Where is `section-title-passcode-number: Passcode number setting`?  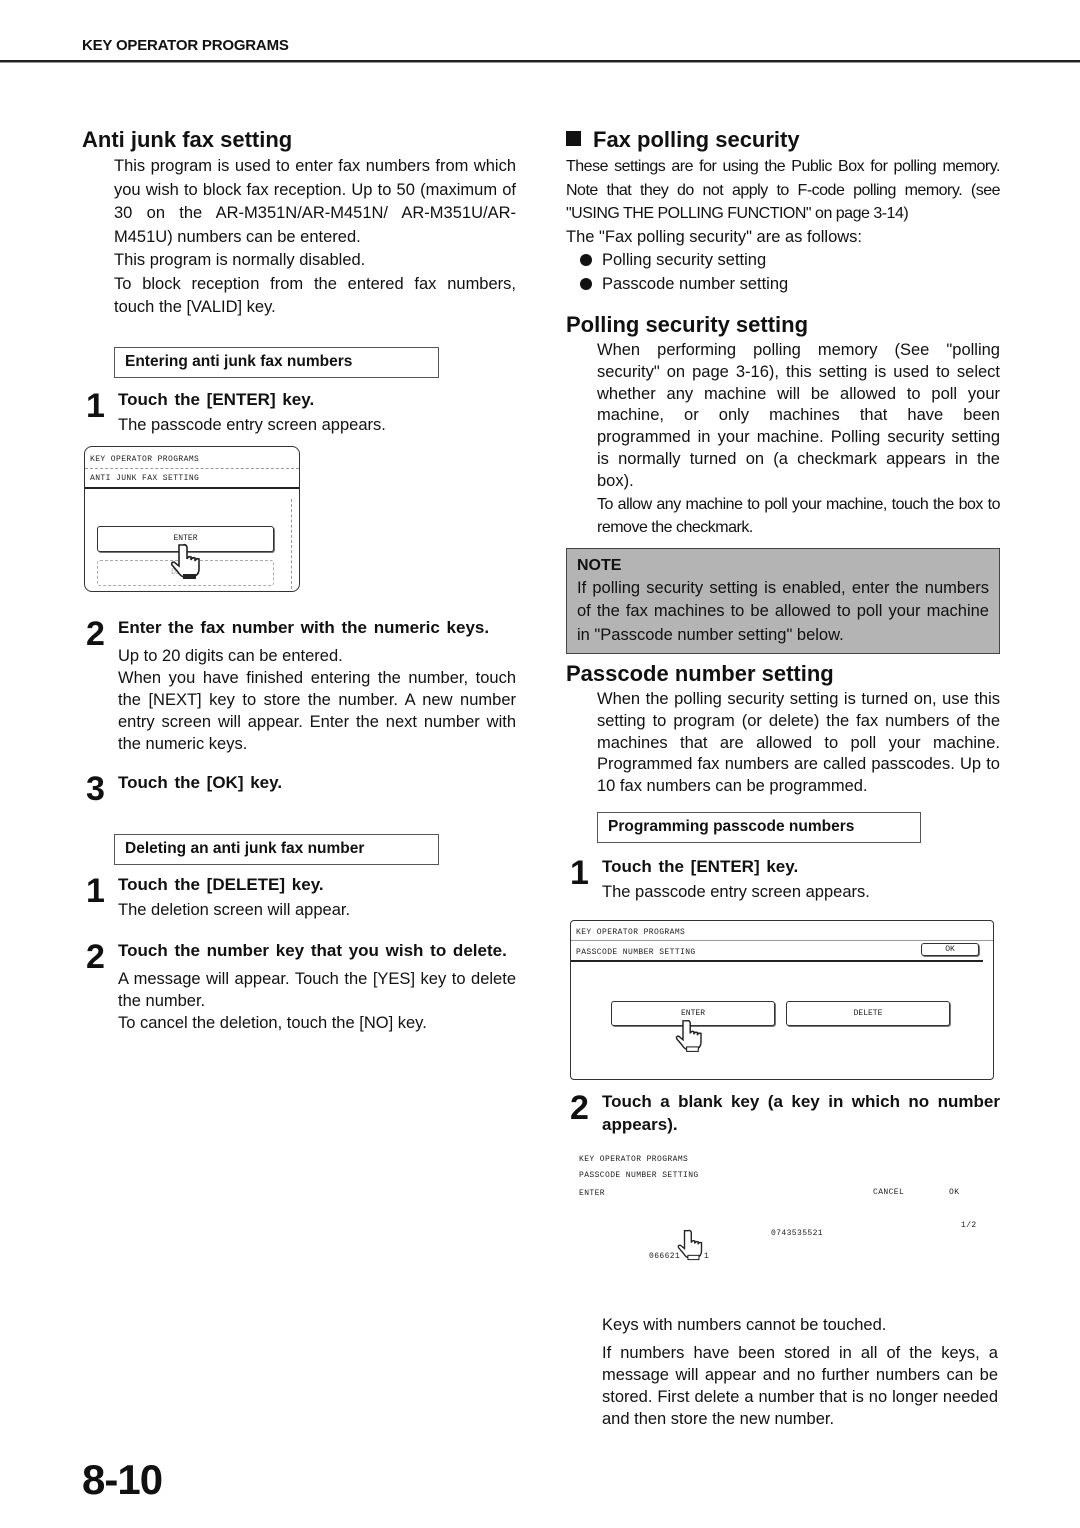
section-title-passcode-number: Passcode number setting is located at coordinates (700, 674).